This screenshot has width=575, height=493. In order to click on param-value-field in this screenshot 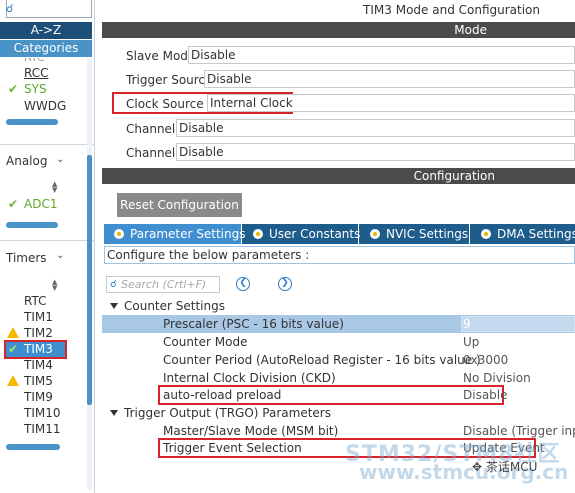, I will do `click(518, 324)`.